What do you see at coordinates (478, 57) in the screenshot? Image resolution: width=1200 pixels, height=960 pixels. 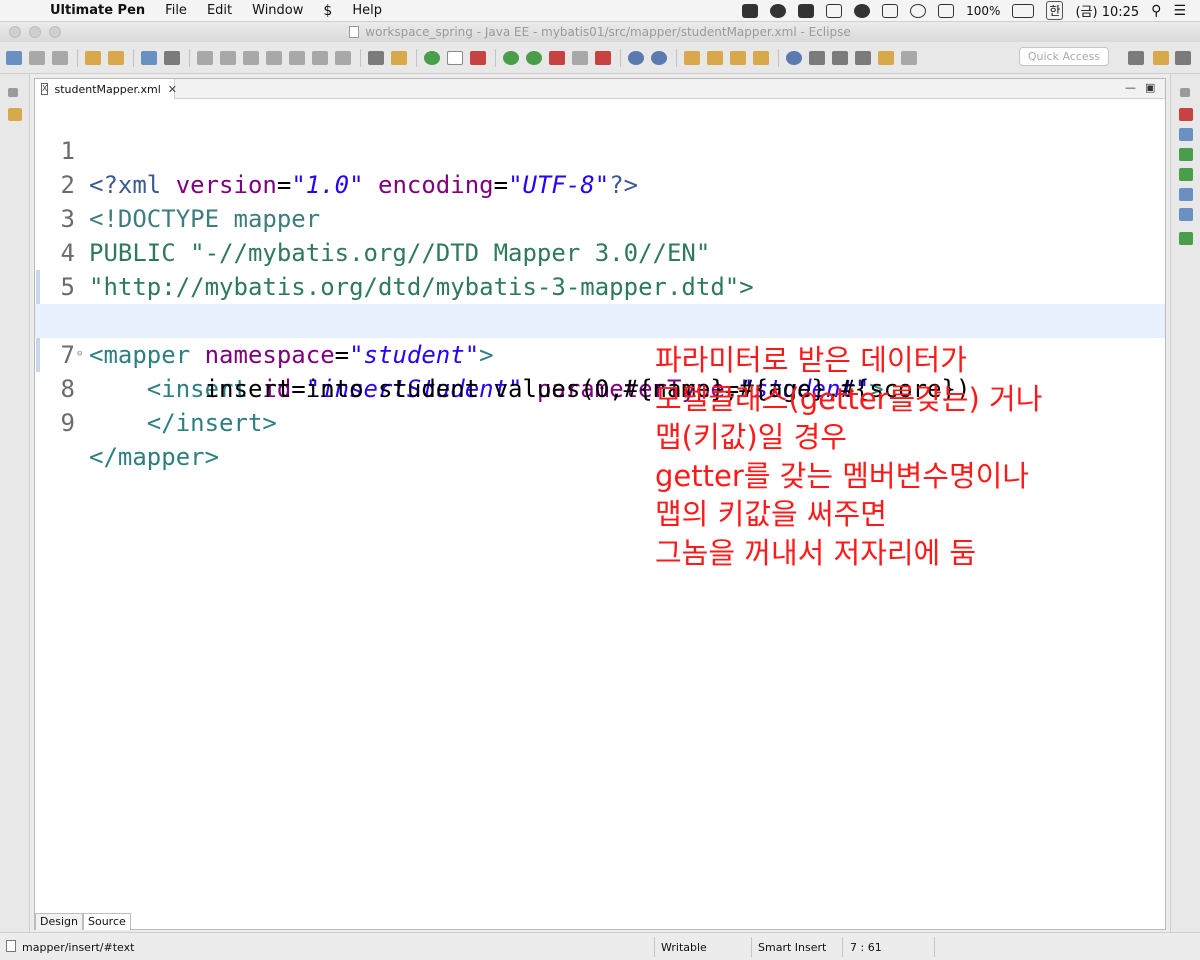 I see `mark-occurrences-icon` at bounding box center [478, 57].